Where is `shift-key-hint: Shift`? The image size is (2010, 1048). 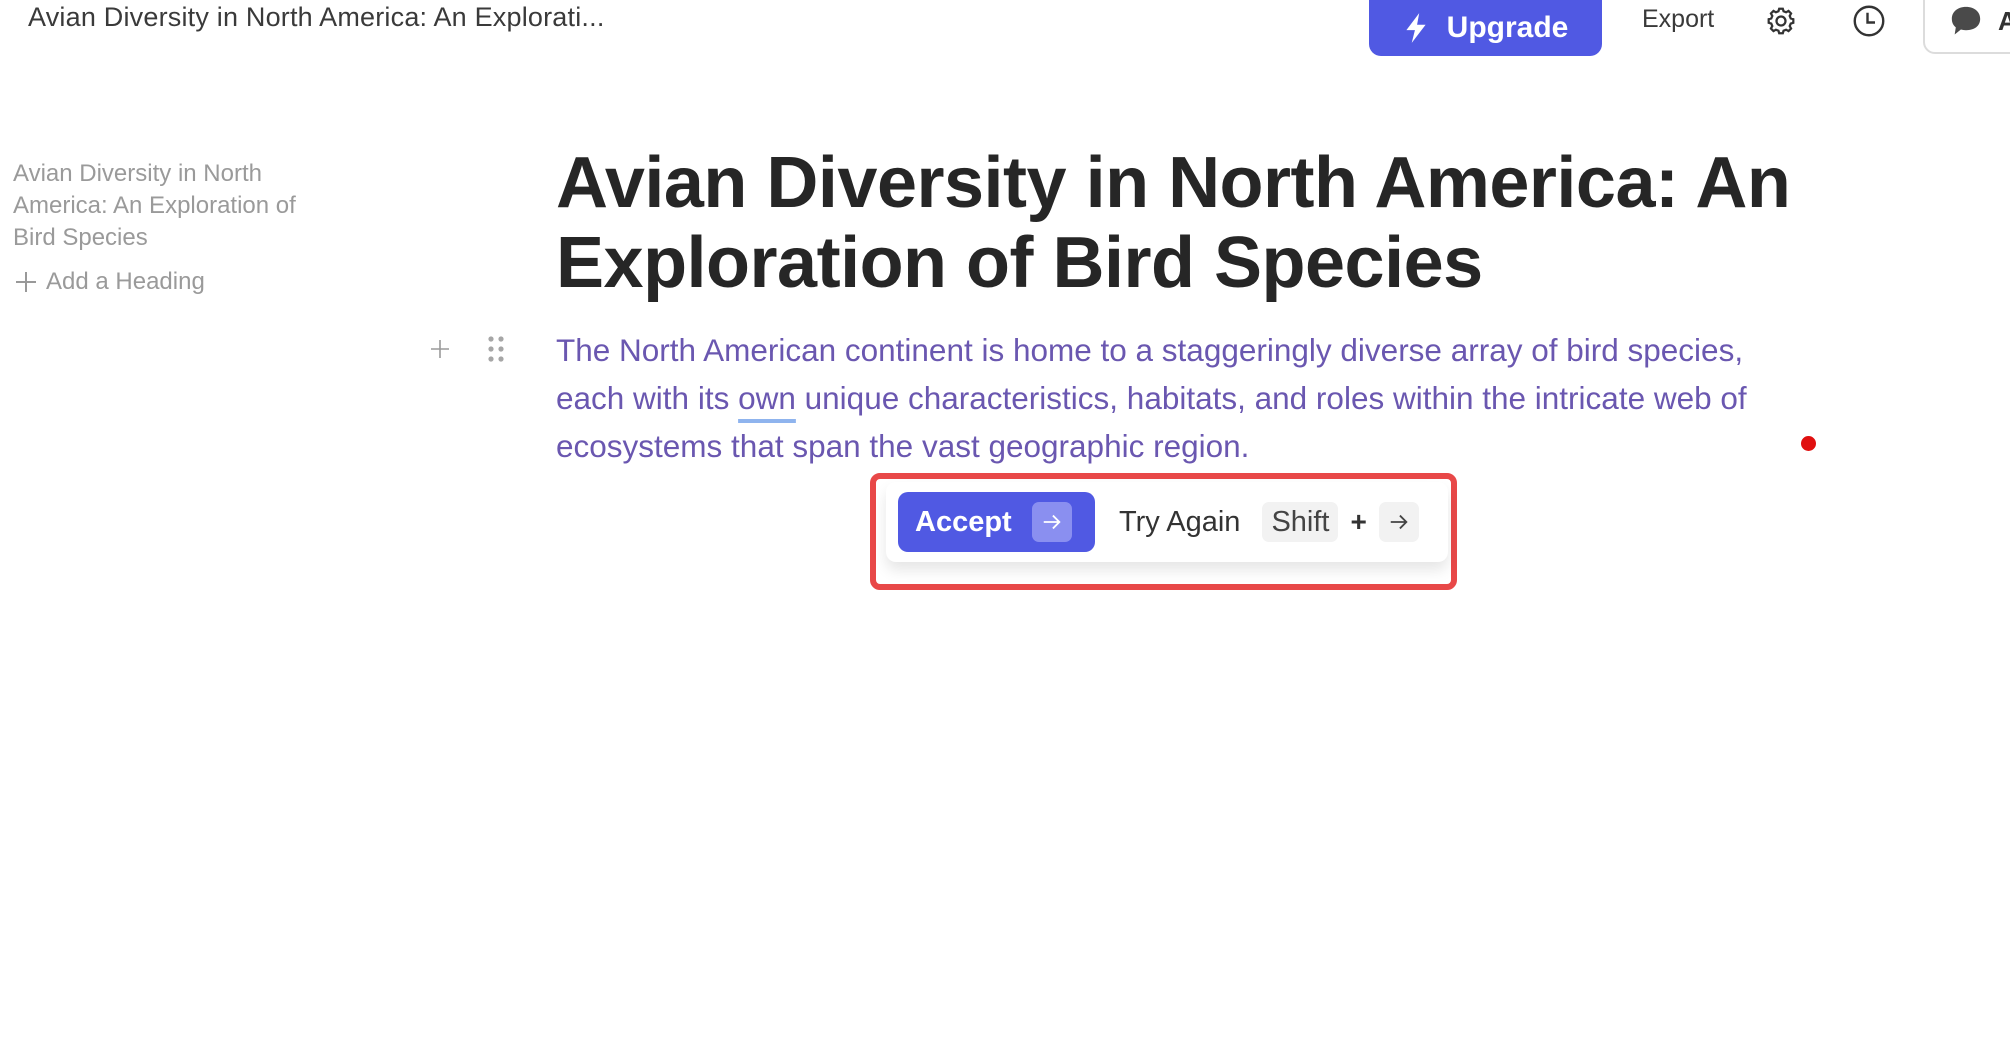
shift-key-hint: Shift is located at coordinates (1300, 522).